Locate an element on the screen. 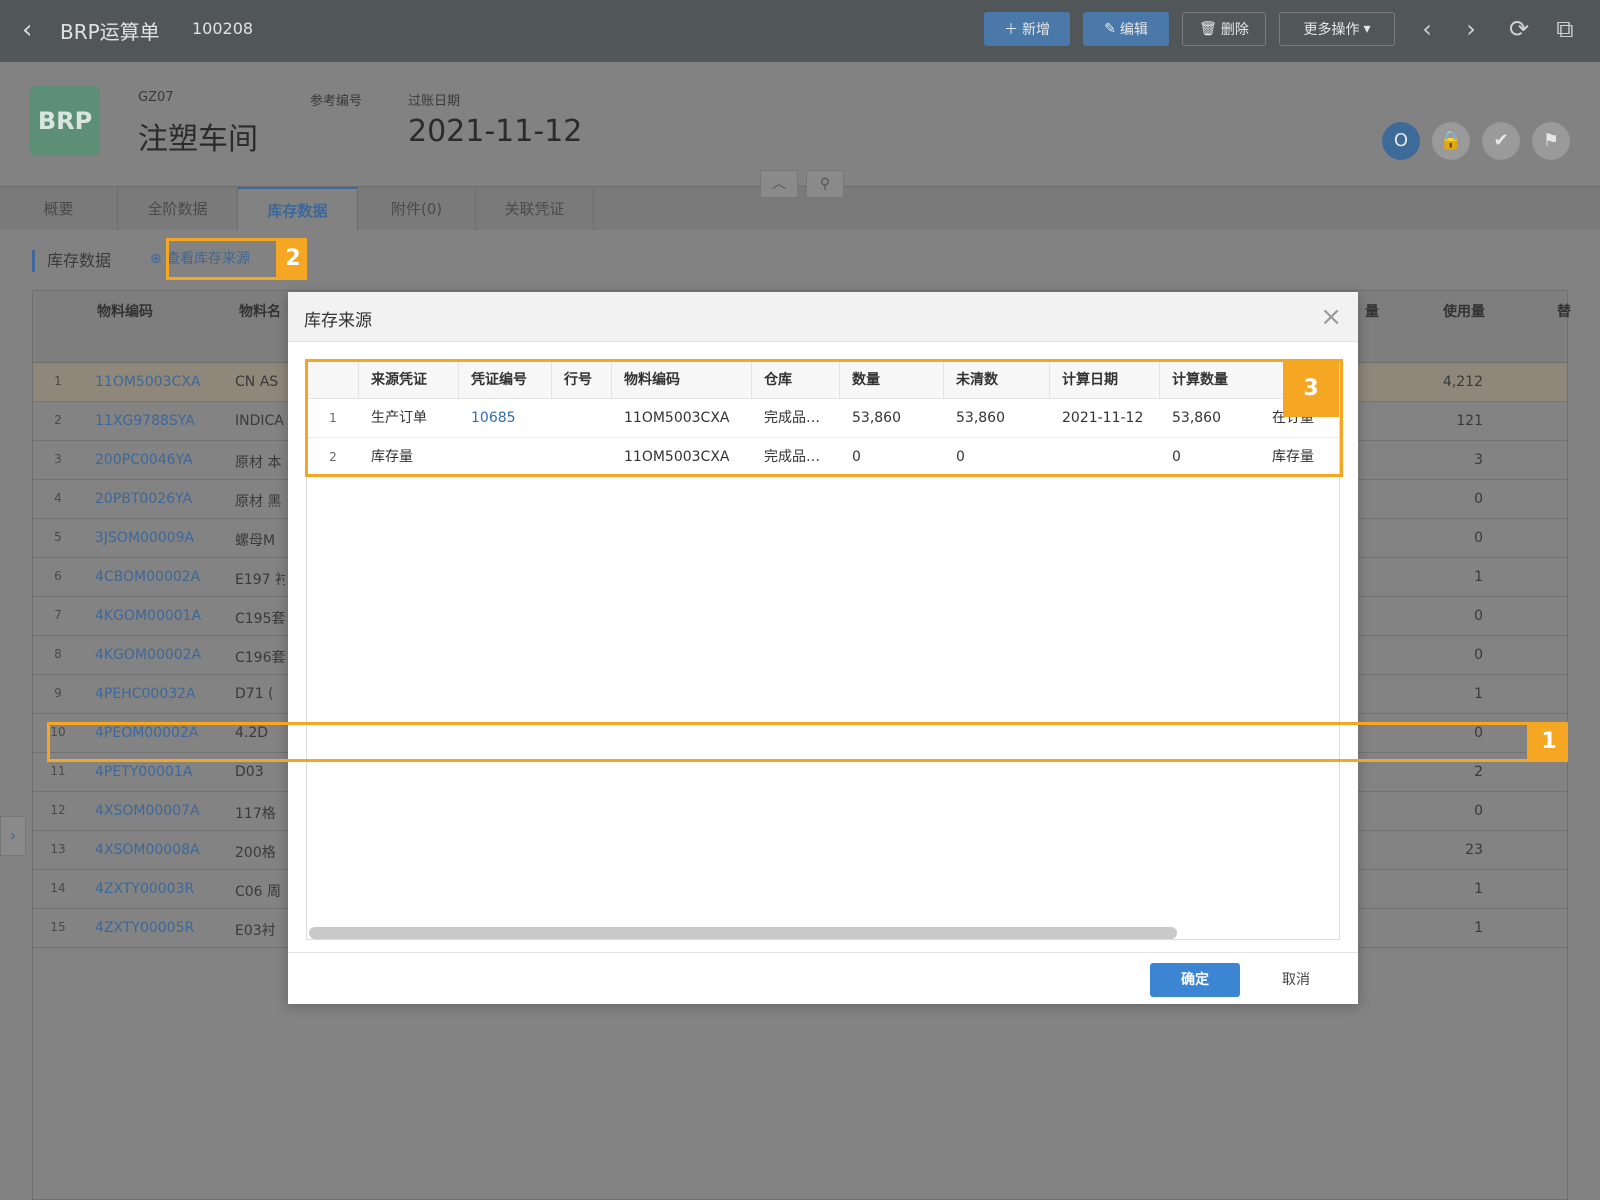 The image size is (1600, 1200). next-icon: › is located at coordinates (1471, 29).